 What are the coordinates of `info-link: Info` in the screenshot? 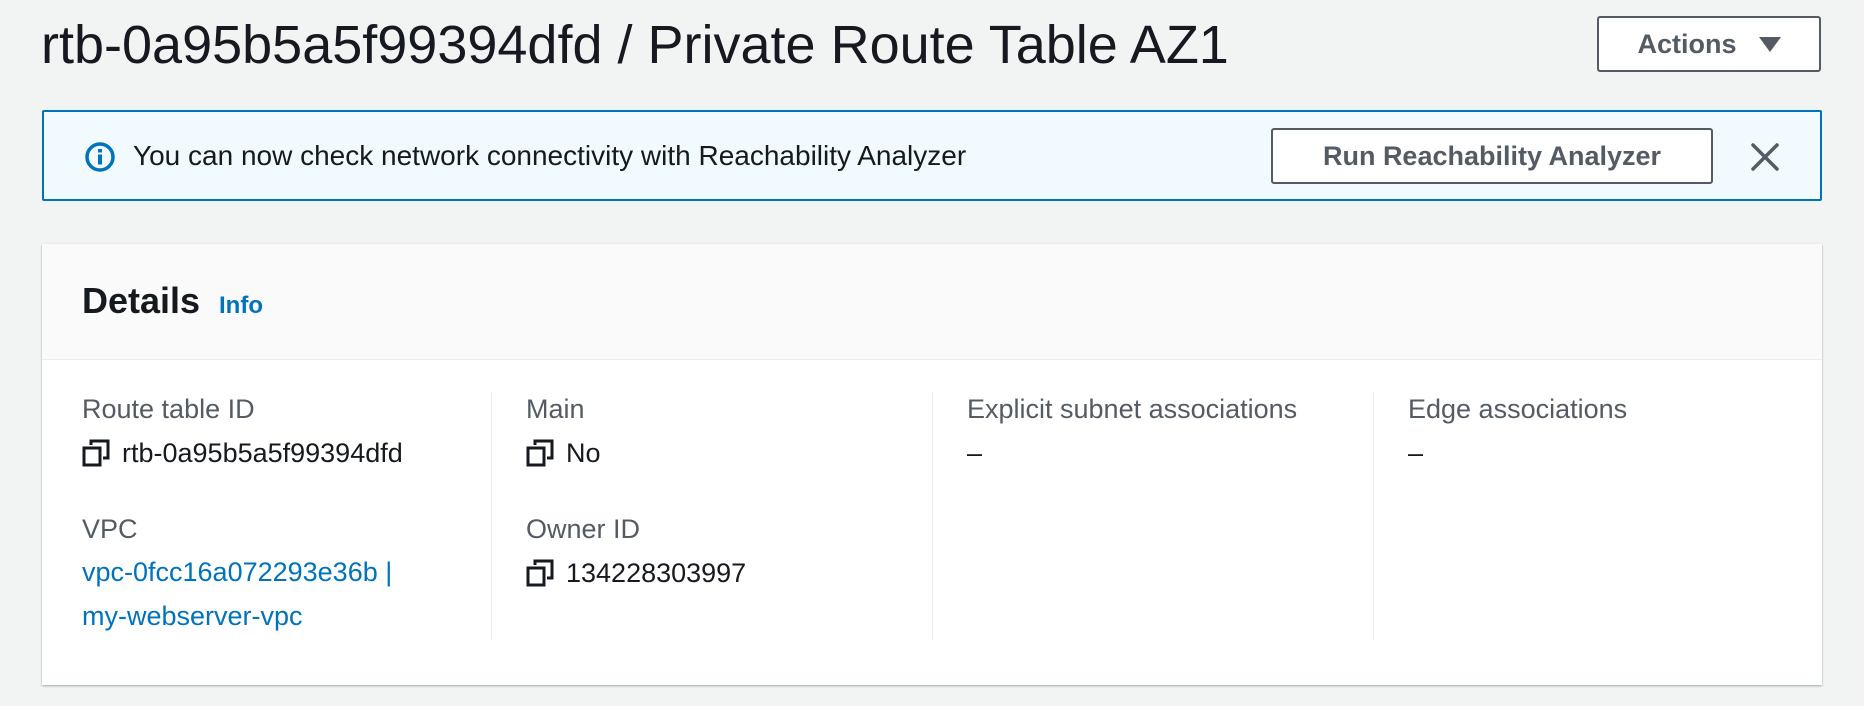 It's located at (241, 306).